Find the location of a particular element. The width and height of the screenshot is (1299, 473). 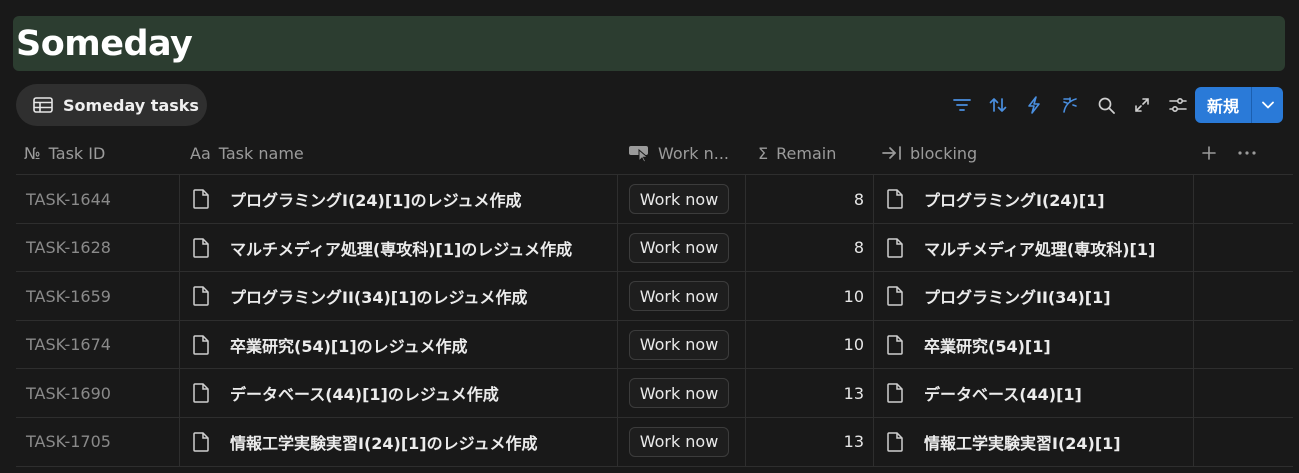

header-task-name: Aa Task name is located at coordinates (247, 153).